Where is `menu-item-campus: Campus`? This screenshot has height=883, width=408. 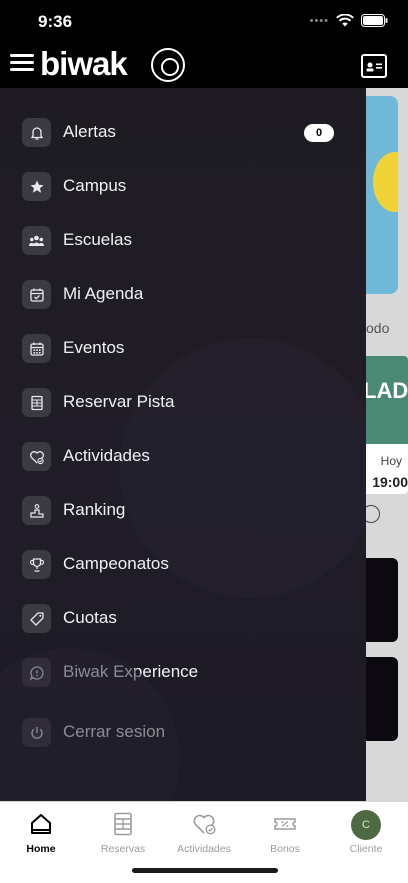
menu-item-campus: Campus is located at coordinates (183, 187).